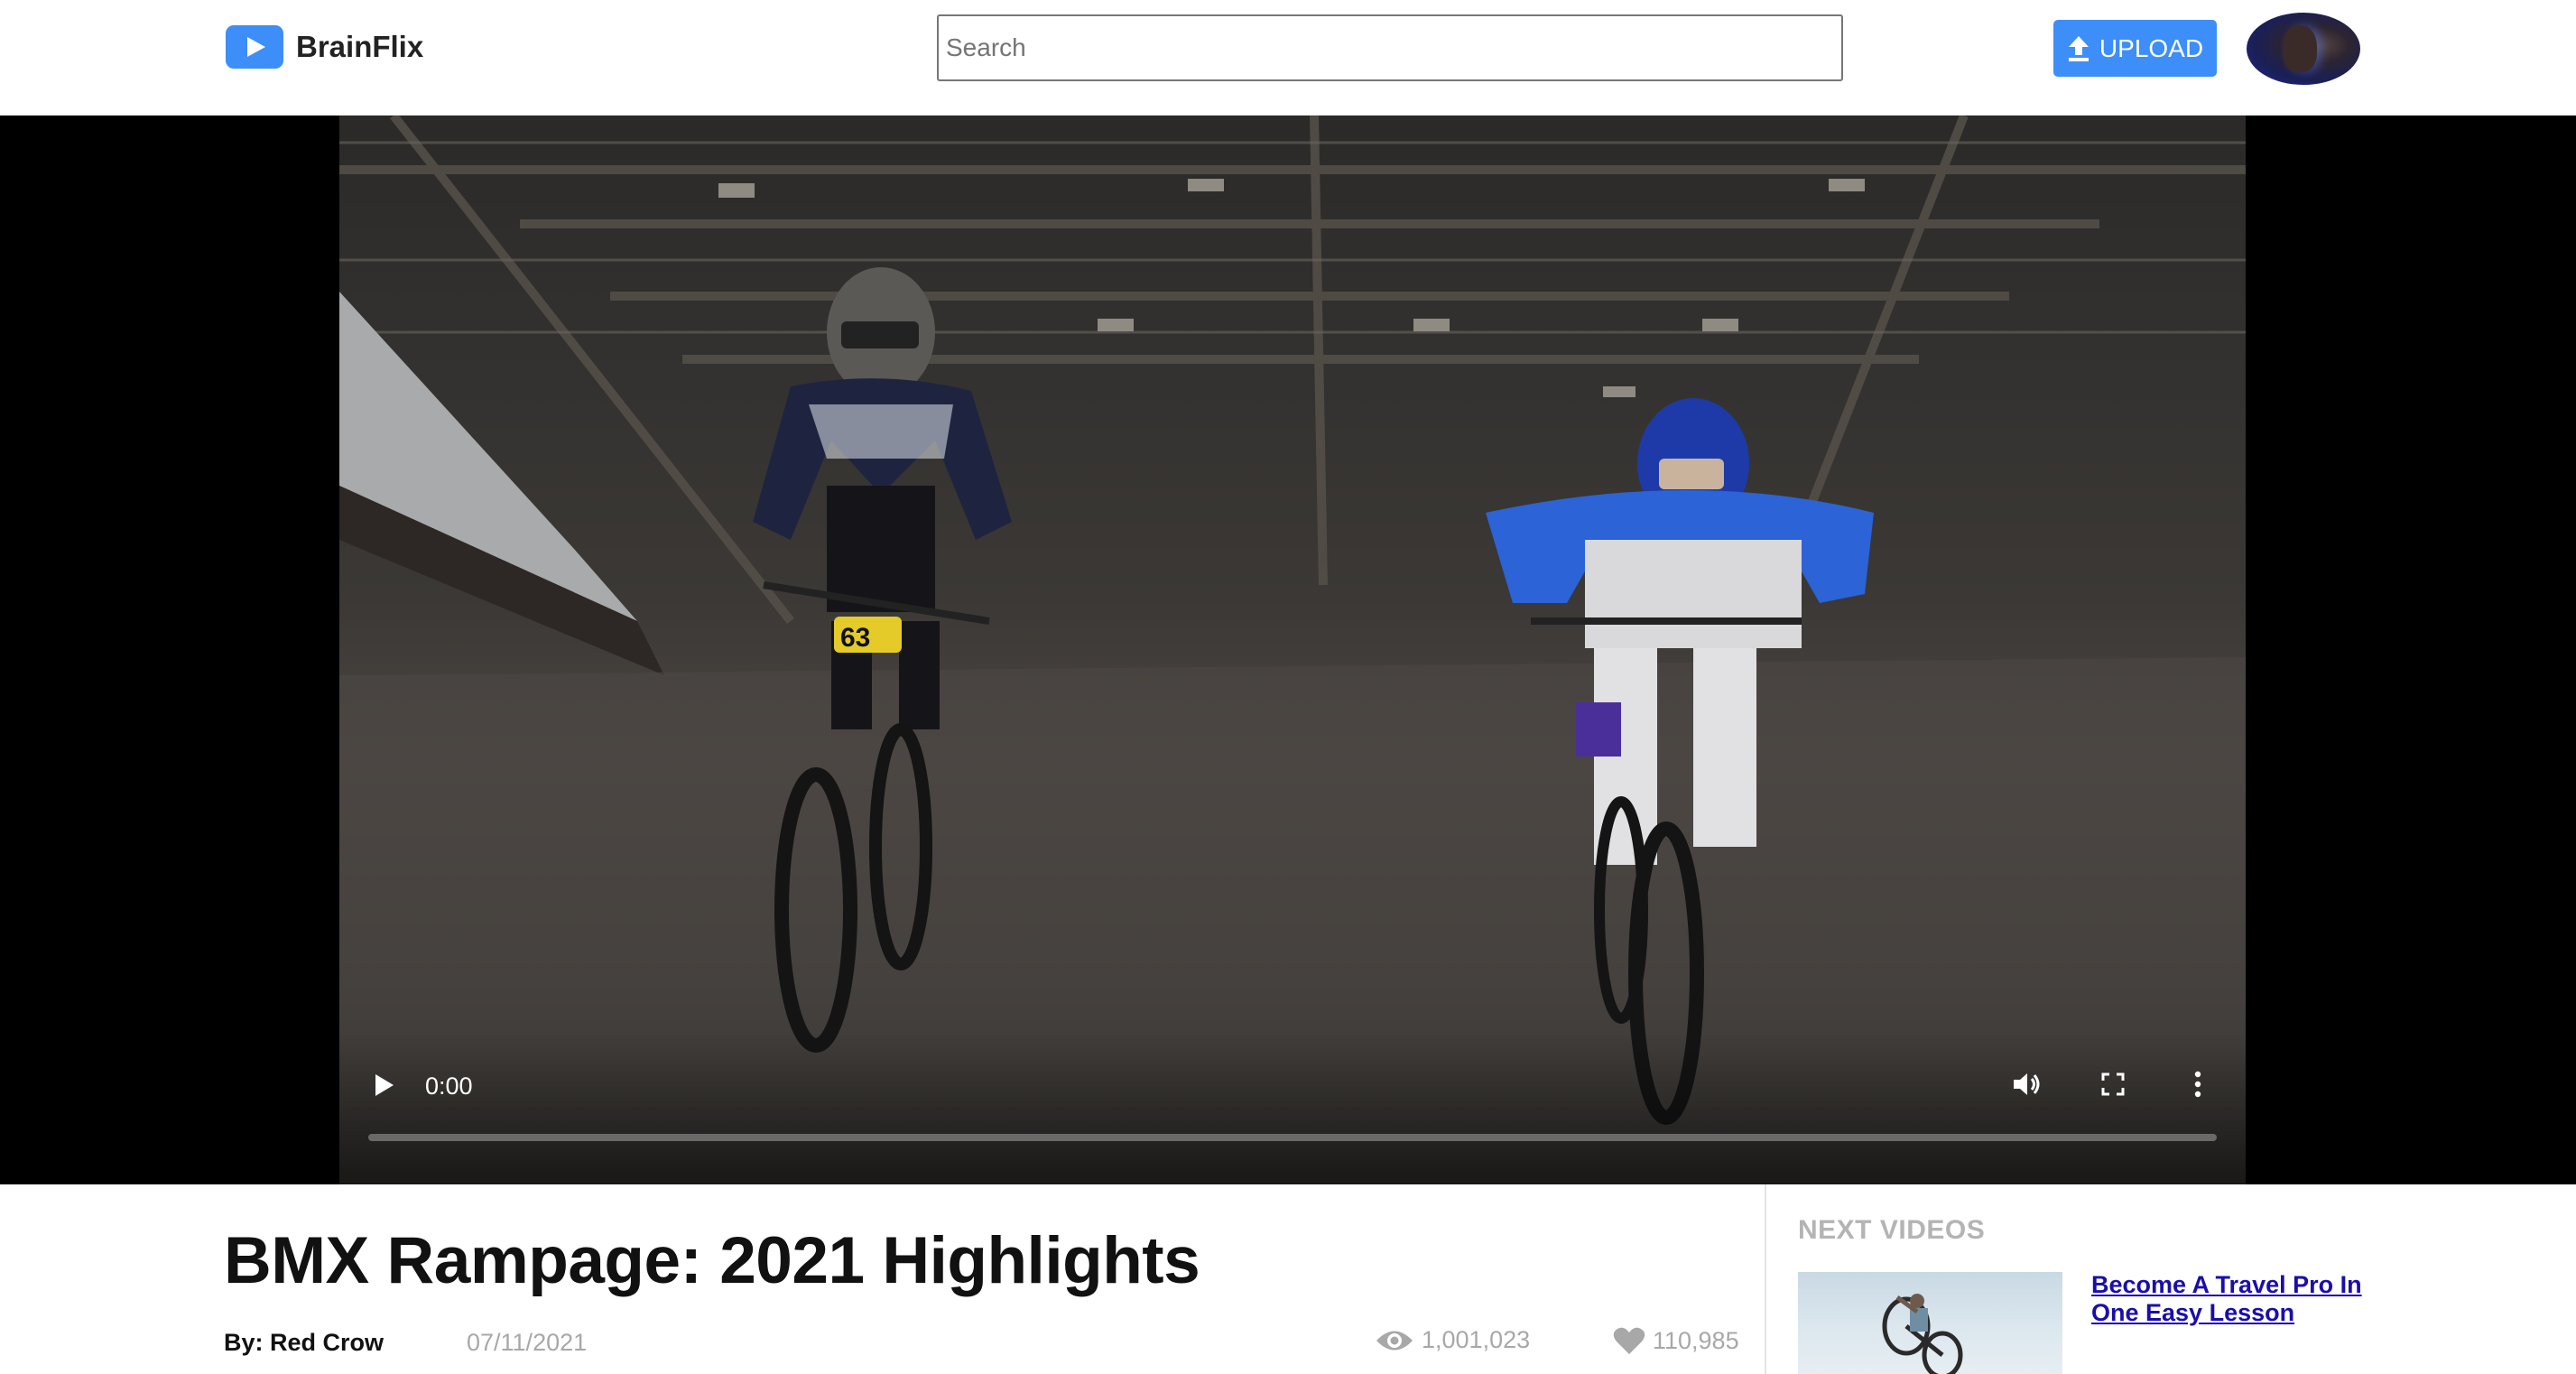  I want to click on upload-icon, so click(2078, 48).